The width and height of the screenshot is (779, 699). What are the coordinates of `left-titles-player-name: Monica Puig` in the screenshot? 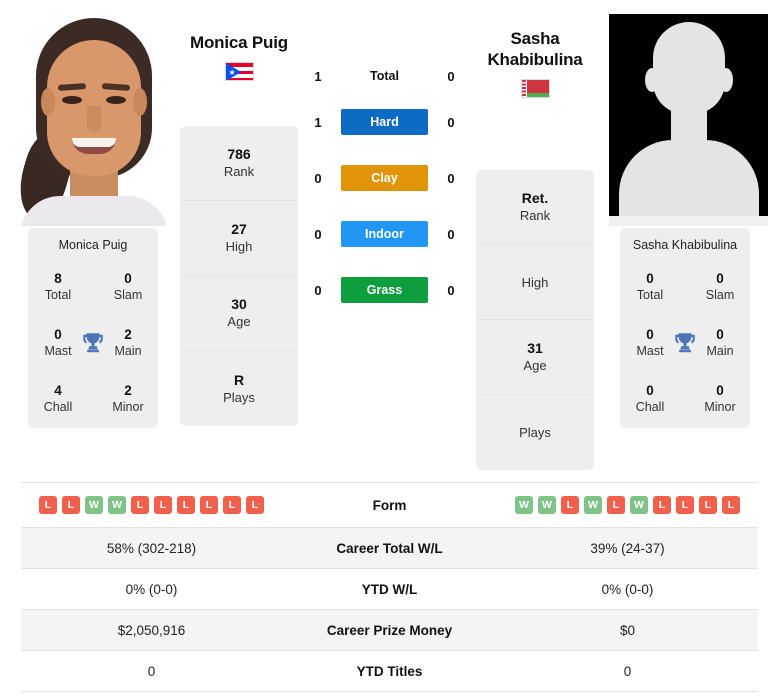 It's located at (93, 245).